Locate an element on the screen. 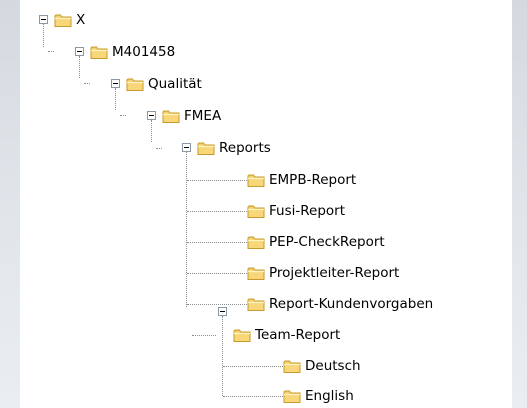 This screenshot has height=408, width=527. tree-node-m401458: M401458 is located at coordinates (132, 52).